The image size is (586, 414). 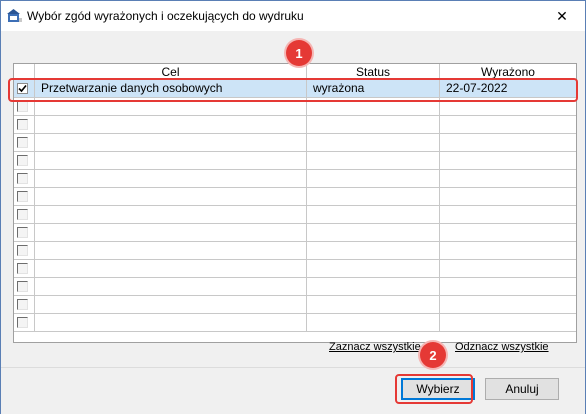 I want to click on cancel-button: Anuluj, so click(x=522, y=389).